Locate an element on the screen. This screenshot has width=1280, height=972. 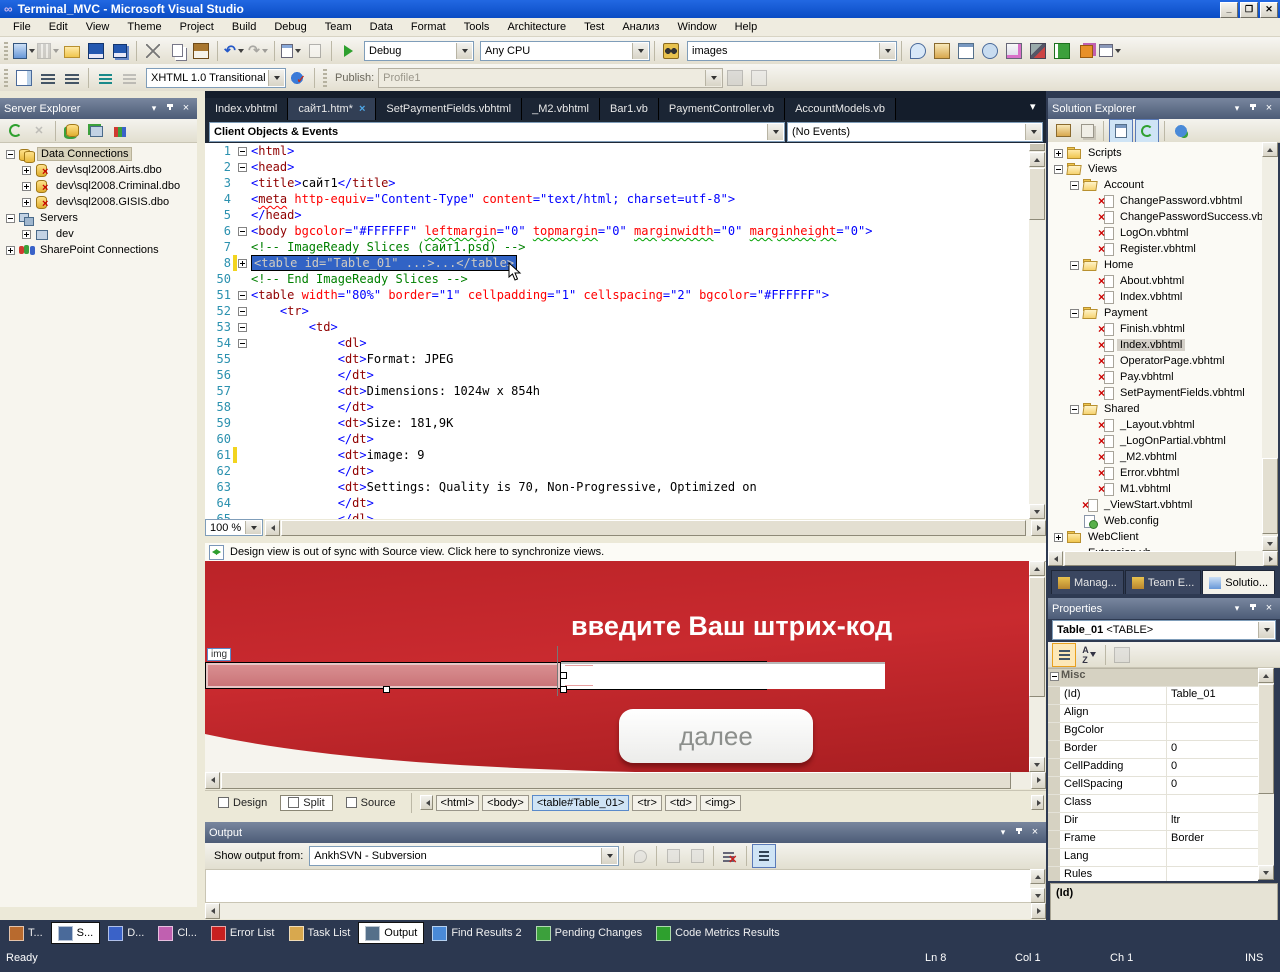
property-row-dir: Dir ltr is located at coordinates (1153, 822).